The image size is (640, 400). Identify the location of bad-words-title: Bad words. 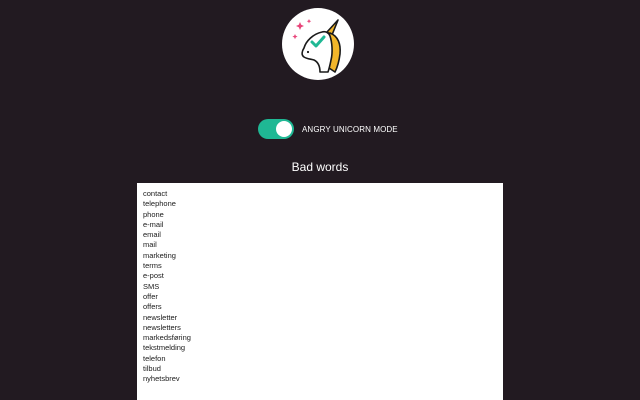
(320, 167).